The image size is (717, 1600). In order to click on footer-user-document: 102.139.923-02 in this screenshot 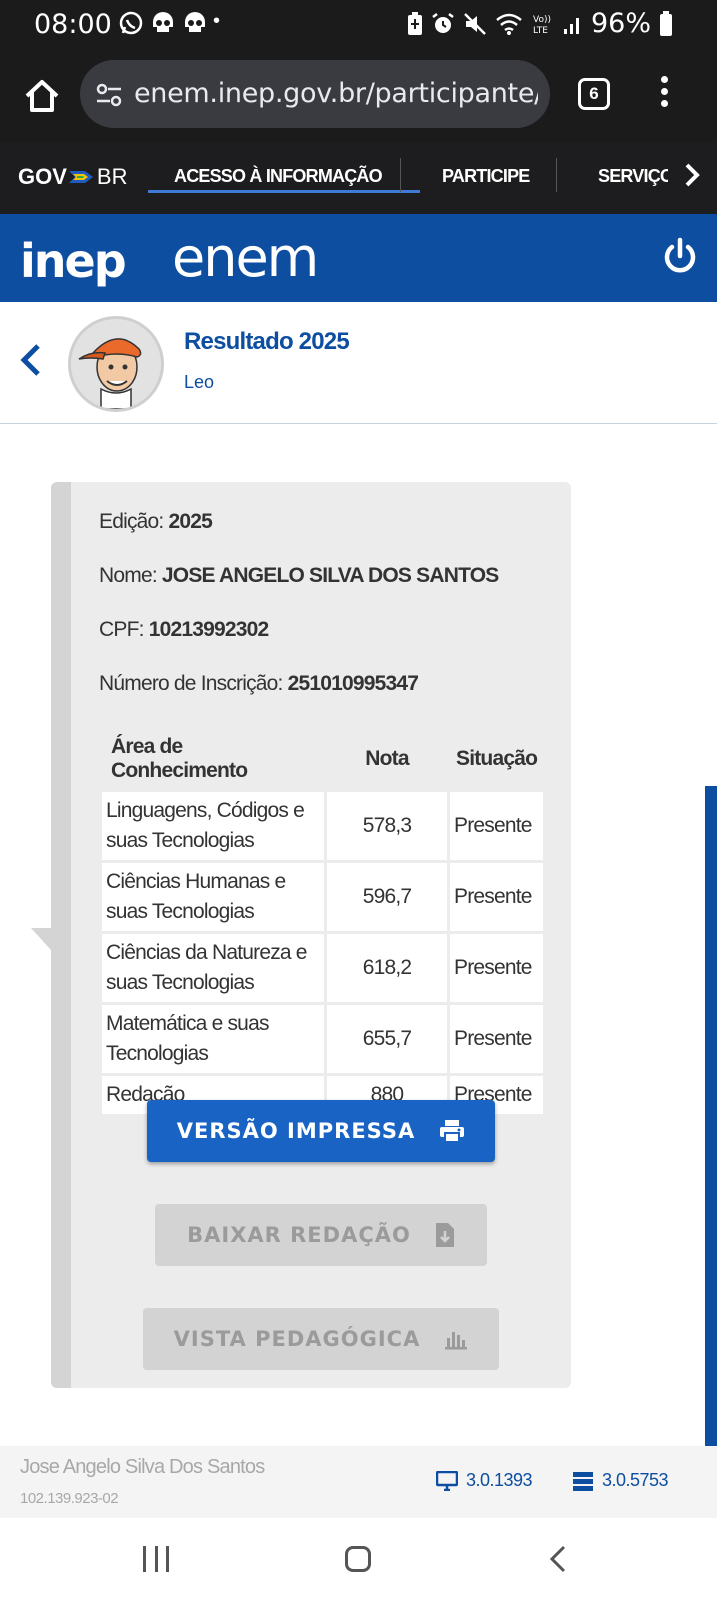, I will do `click(69, 1498)`.